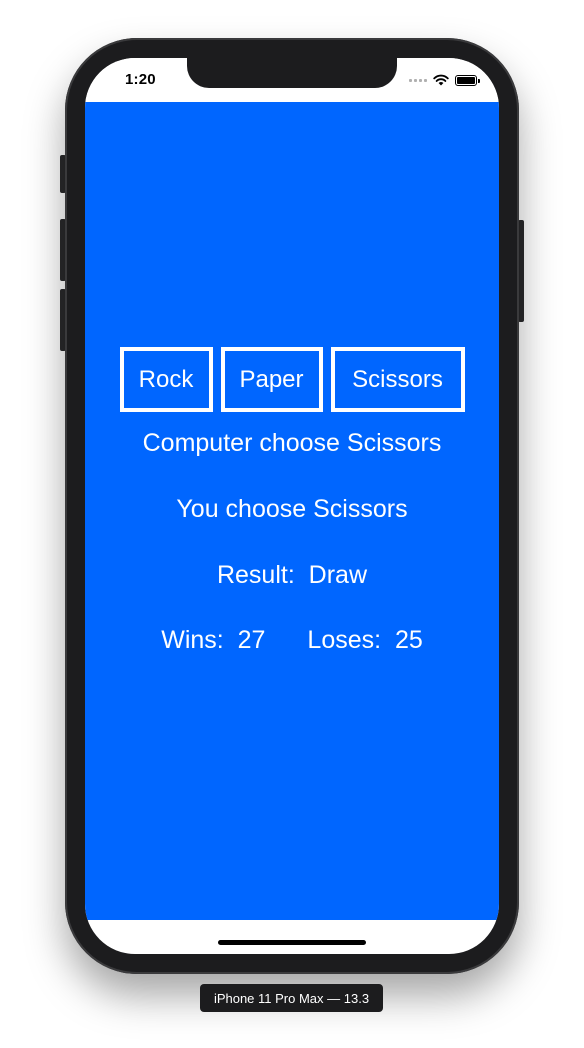 This screenshot has width=584, height=1048. I want to click on choice-buttons: Rock Paper Scissors, so click(292, 379).